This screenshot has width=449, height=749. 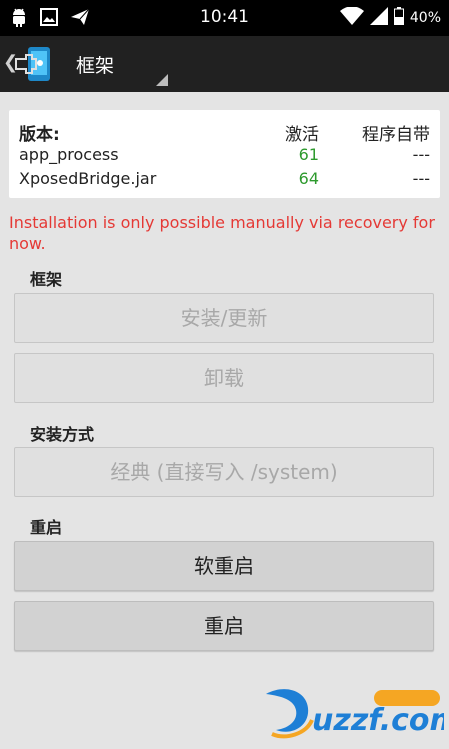 I want to click on install-mode-selector: 经典 (直接写入 /system), so click(x=224, y=472).